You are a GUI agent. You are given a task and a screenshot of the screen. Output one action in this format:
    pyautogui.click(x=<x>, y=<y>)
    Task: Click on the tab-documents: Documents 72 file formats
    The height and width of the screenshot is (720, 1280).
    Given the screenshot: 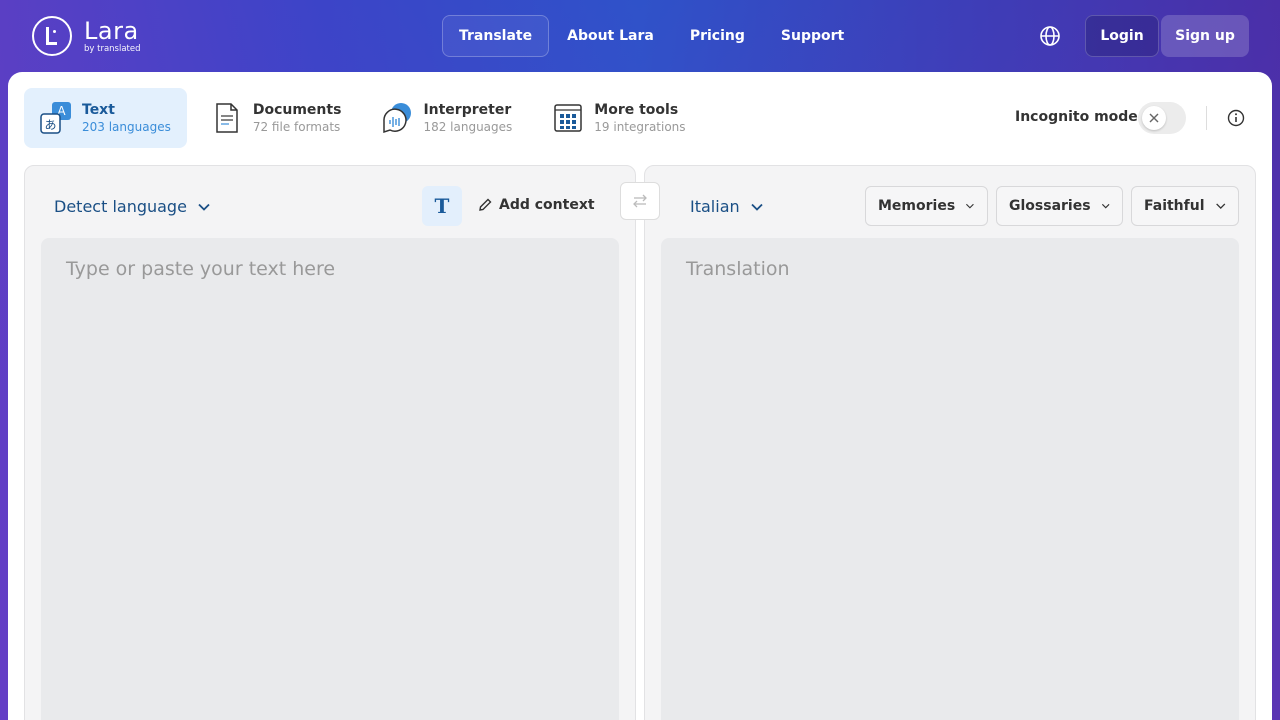 What is the action you would take?
    pyautogui.click(x=276, y=118)
    